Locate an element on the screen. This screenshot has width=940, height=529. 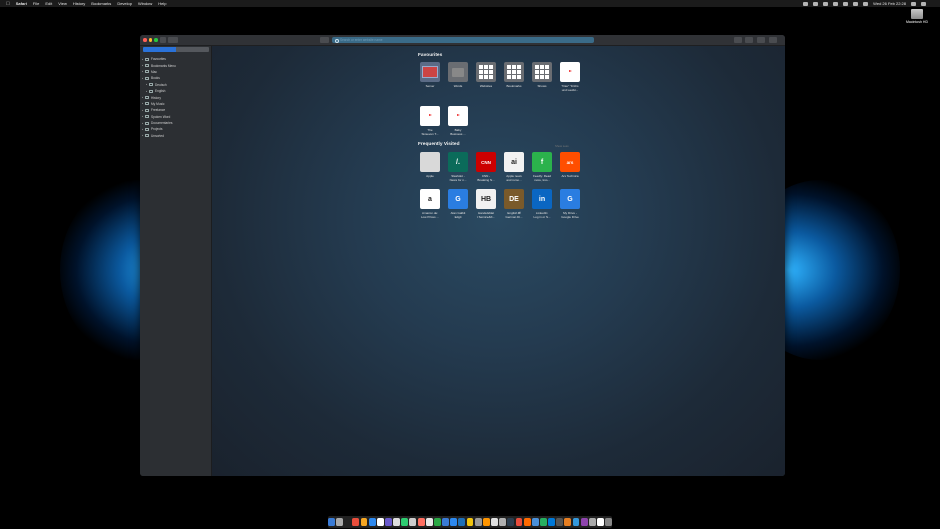
tile-label: Shows is located at coordinates (542, 86).